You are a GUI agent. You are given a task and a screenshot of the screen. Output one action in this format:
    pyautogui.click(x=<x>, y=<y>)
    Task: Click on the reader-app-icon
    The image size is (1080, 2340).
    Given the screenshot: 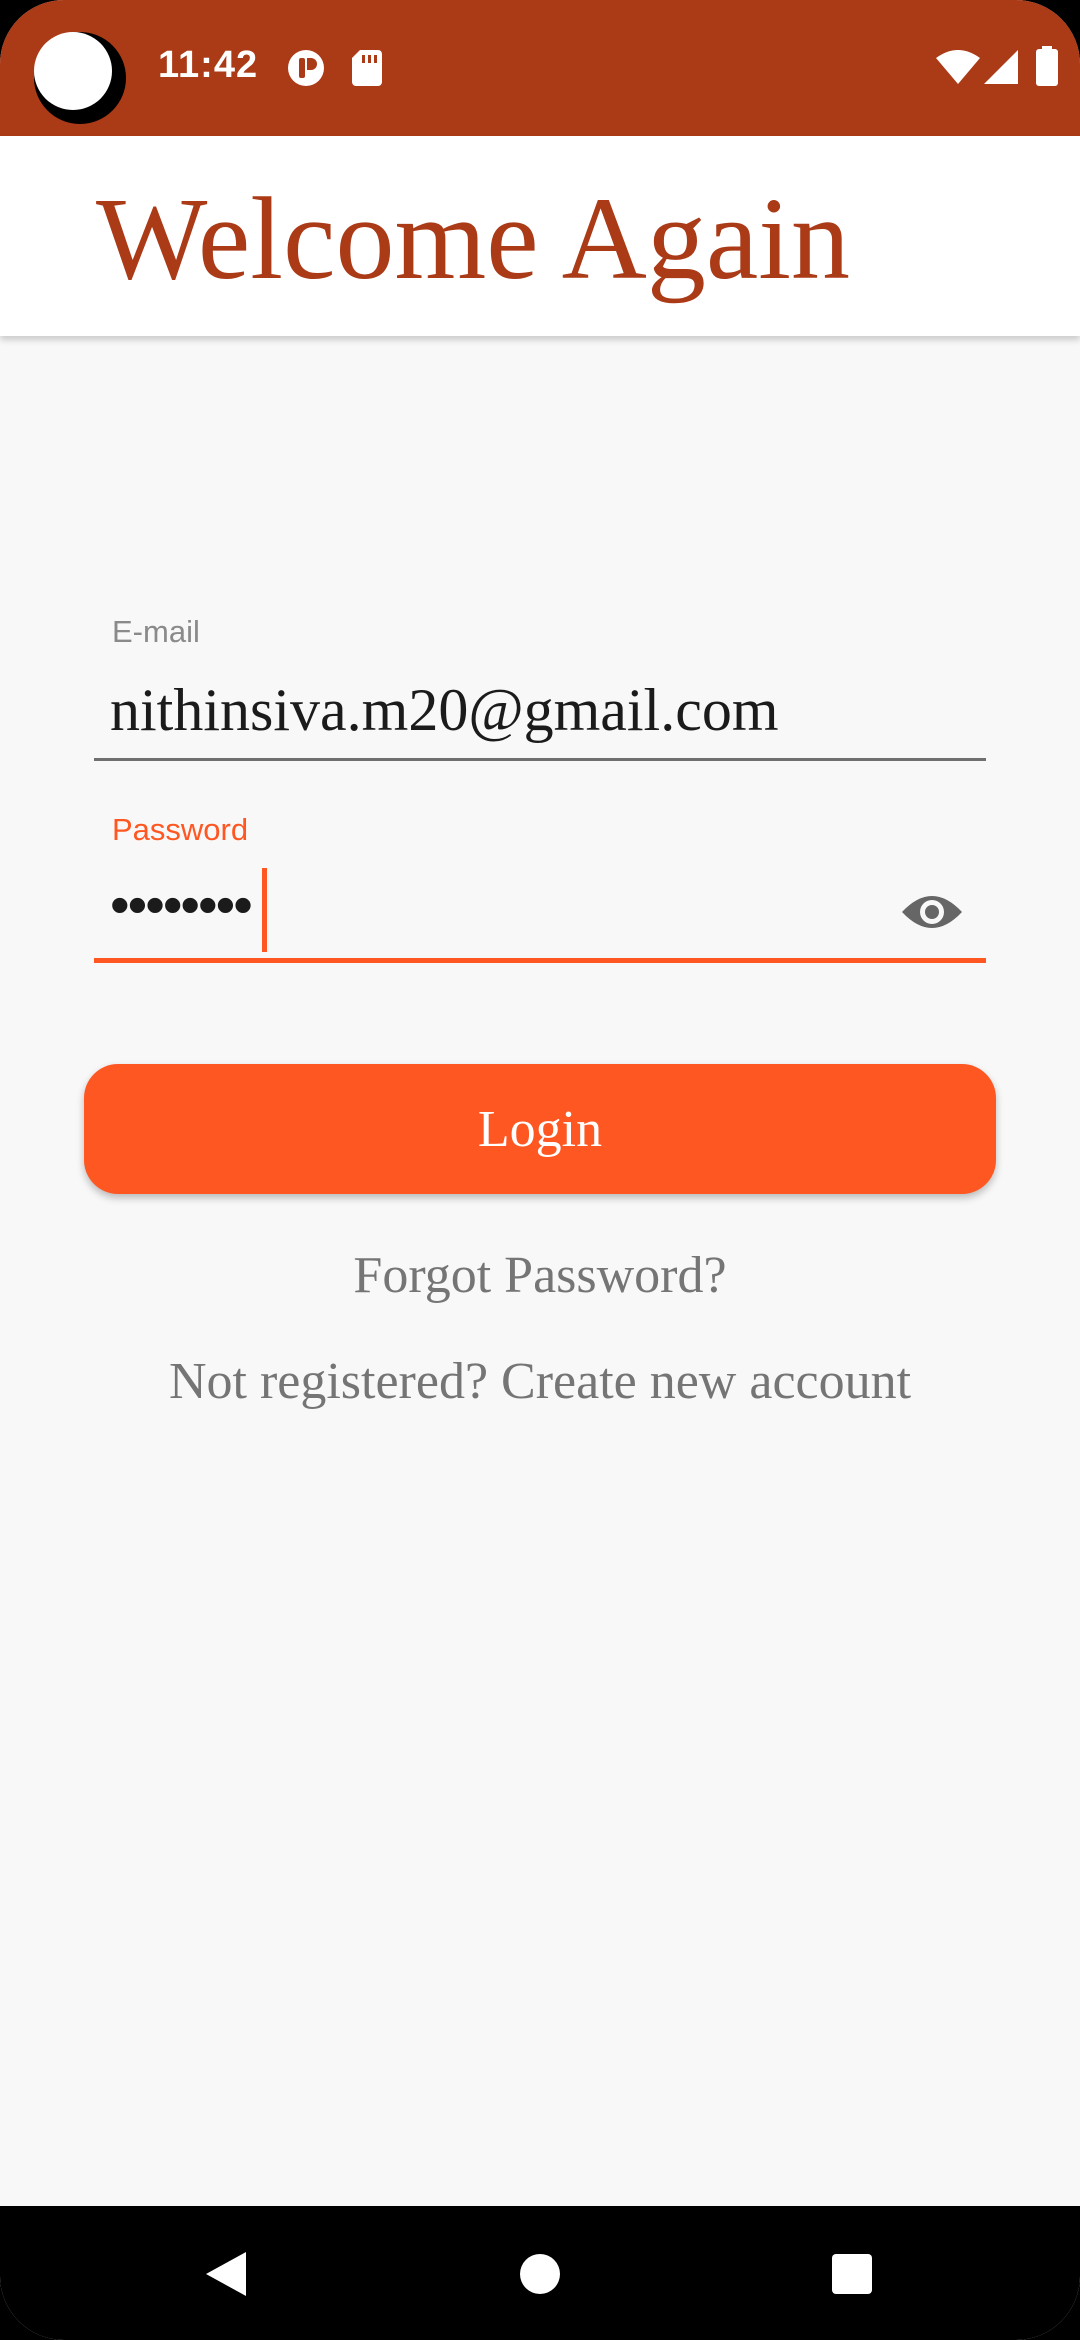 What is the action you would take?
    pyautogui.click(x=306, y=68)
    